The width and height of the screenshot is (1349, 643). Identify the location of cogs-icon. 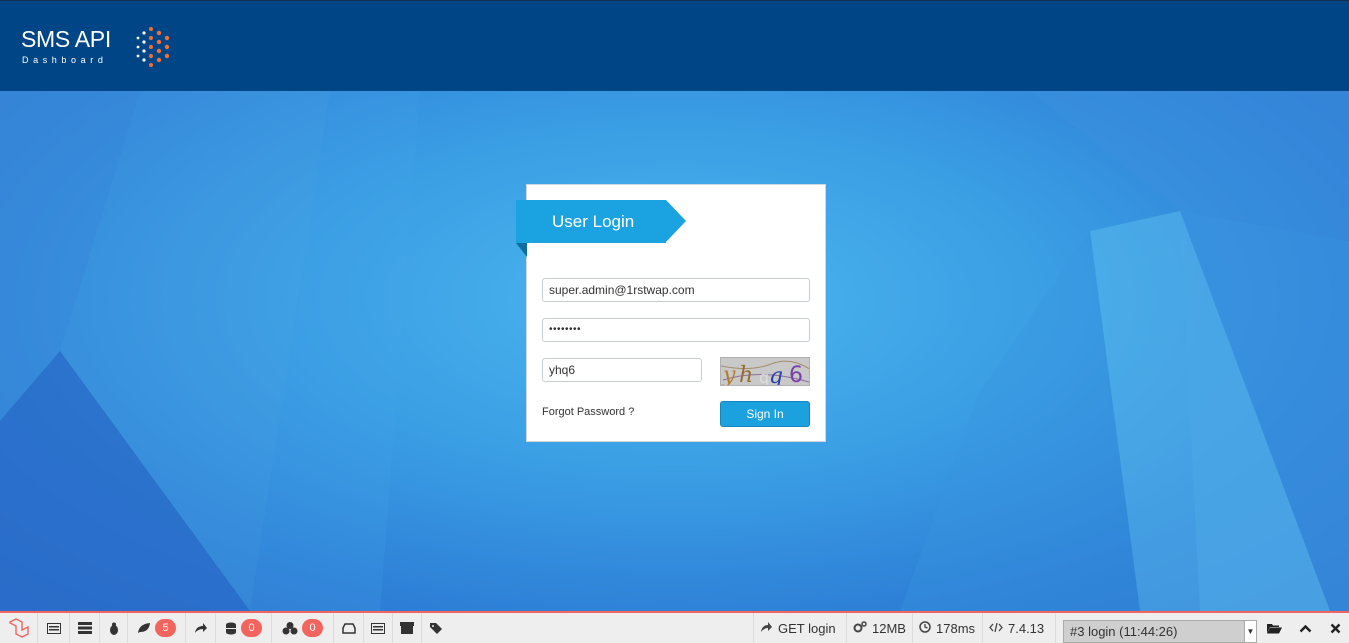
(860, 628).